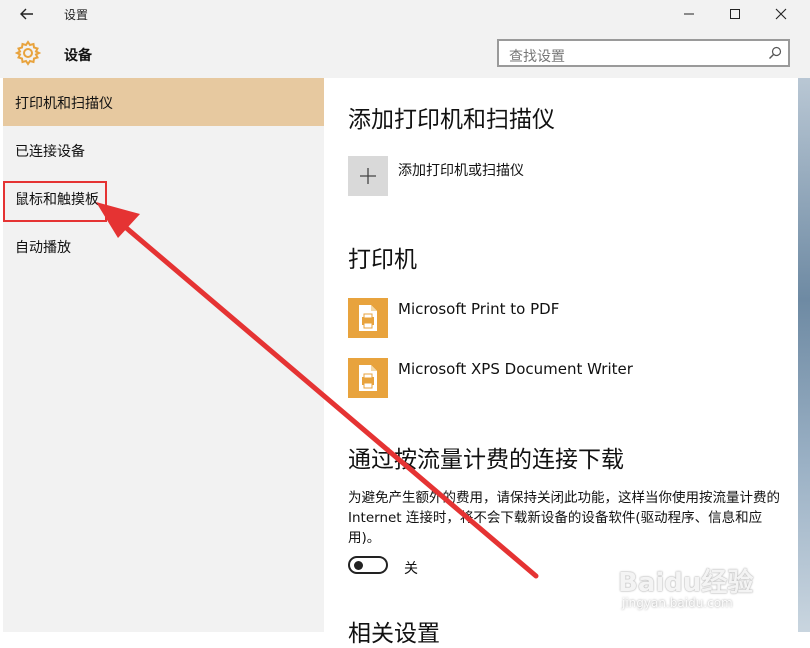 Image resolution: width=810 pixels, height=648 pixels. Describe the element at coordinates (358, 565) in the screenshot. I see `toggle-knob` at that location.